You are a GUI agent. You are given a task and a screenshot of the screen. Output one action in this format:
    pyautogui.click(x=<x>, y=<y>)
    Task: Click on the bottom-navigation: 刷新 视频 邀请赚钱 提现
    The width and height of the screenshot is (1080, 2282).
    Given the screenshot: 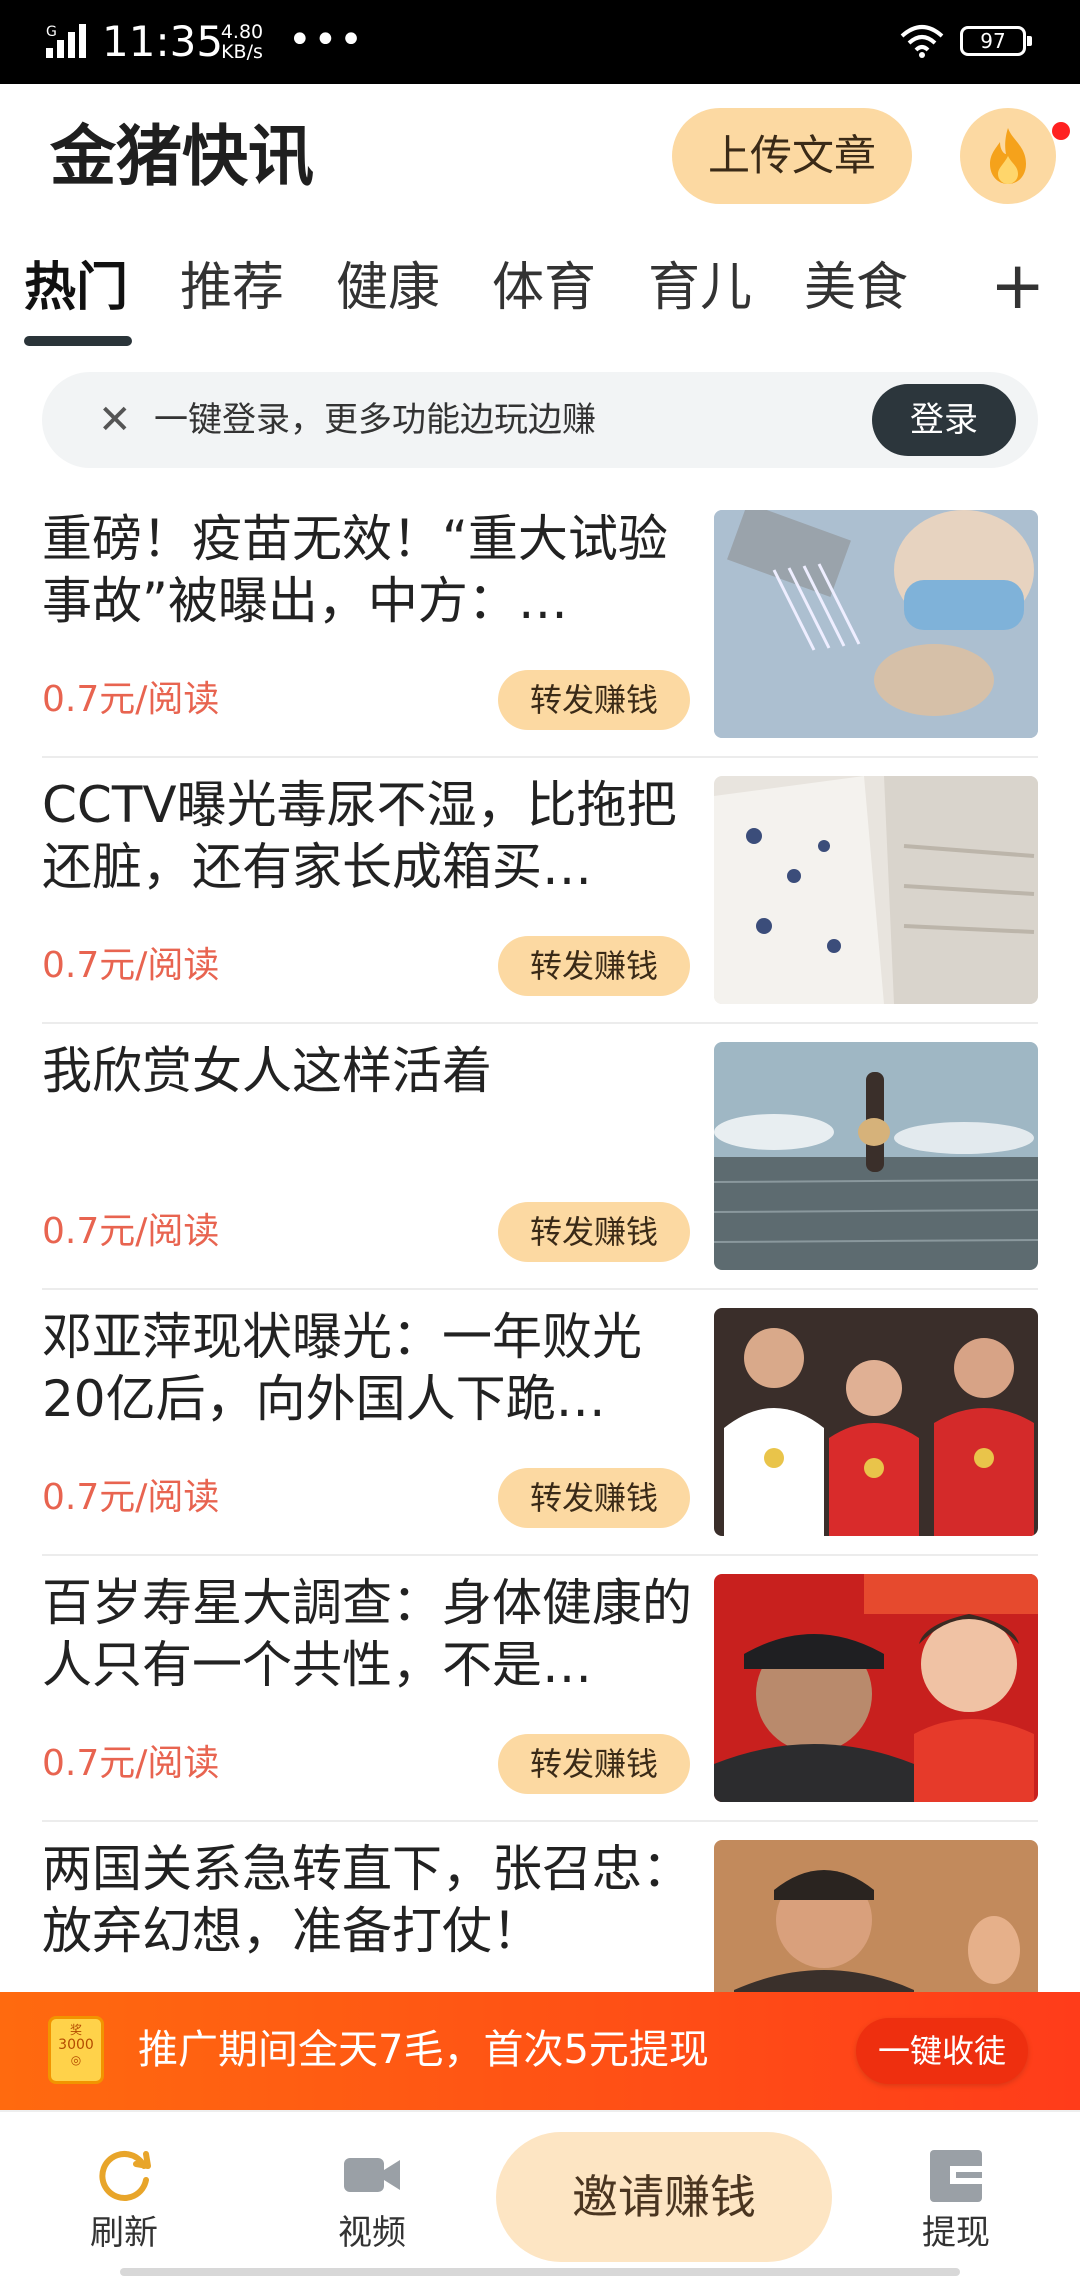 What is the action you would take?
    pyautogui.click(x=540, y=2196)
    